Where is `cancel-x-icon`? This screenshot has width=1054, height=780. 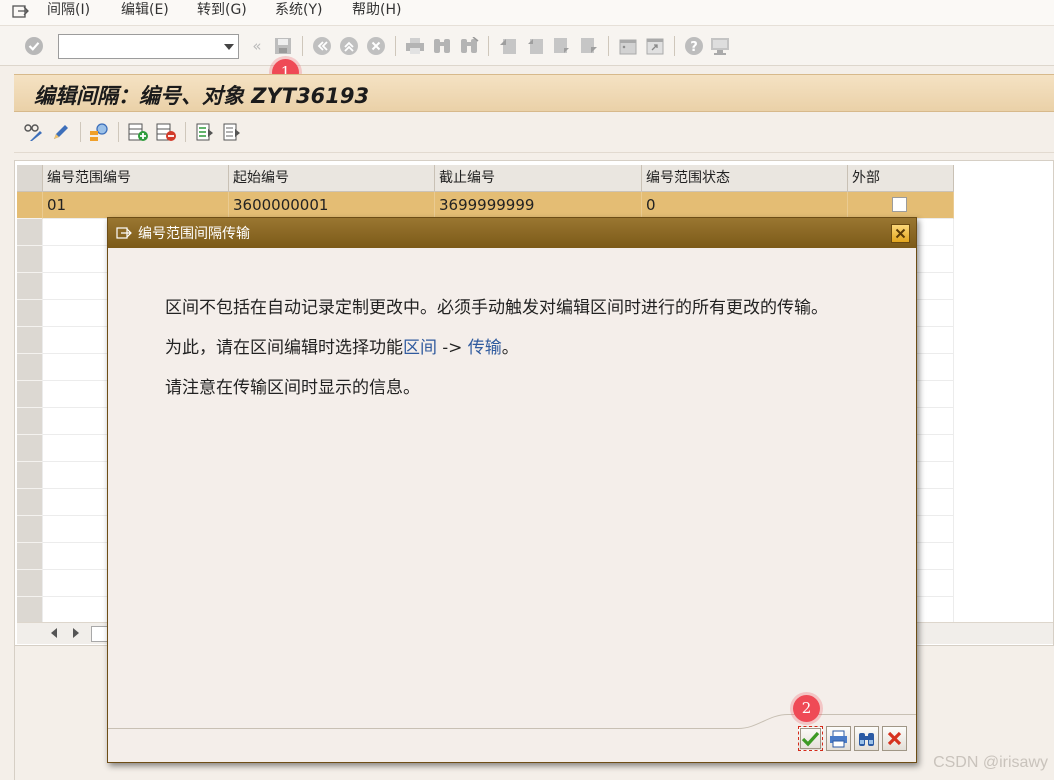
cancel-x-icon is located at coordinates (894, 738).